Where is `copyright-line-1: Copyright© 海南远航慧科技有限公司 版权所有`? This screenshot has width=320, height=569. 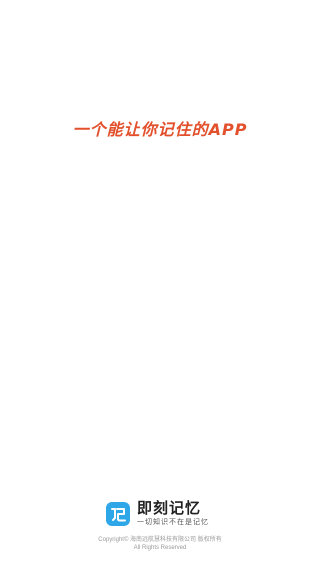
copyright-line-1: Copyright© 海南远航慧科技有限公司 版权所有 is located at coordinates (160, 540).